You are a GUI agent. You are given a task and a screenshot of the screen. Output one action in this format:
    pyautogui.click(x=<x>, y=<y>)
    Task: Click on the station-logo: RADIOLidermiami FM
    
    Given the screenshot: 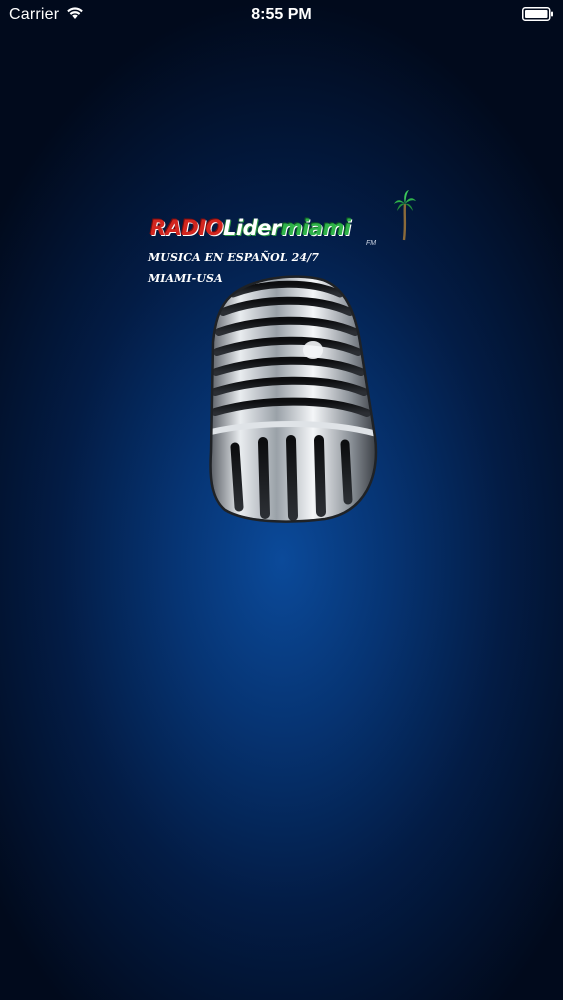 What is the action you would take?
    pyautogui.click(x=283, y=235)
    